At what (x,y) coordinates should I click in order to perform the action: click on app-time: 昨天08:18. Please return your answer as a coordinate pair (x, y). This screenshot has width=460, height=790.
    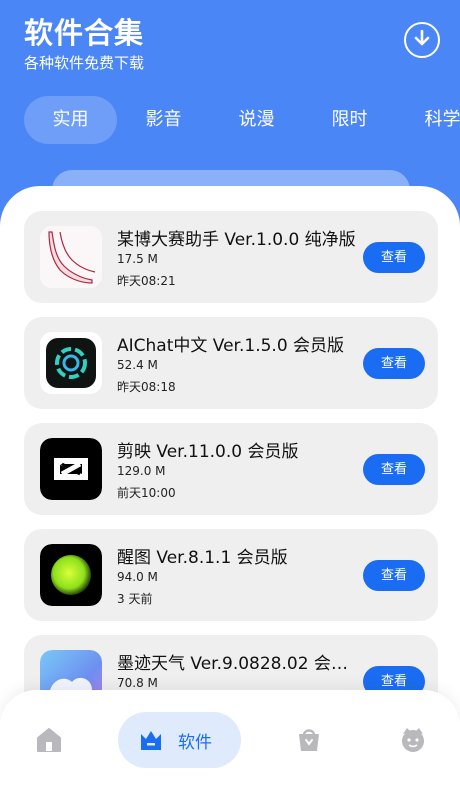
    Looking at the image, I should click on (146, 387).